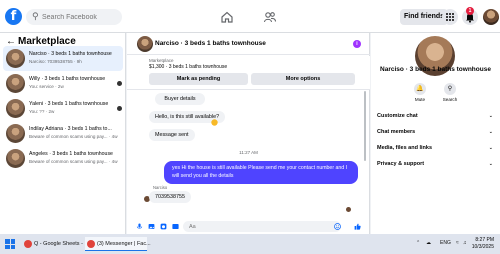  Describe the element at coordinates (250, 16) in the screenshot. I see `top-navigation-bar: f ⚲ Find friends 1` at that location.